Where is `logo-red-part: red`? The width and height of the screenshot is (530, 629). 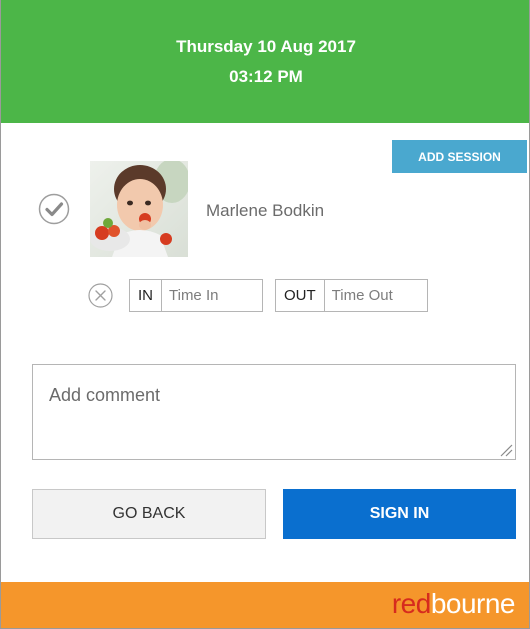 logo-red-part: red is located at coordinates (411, 603).